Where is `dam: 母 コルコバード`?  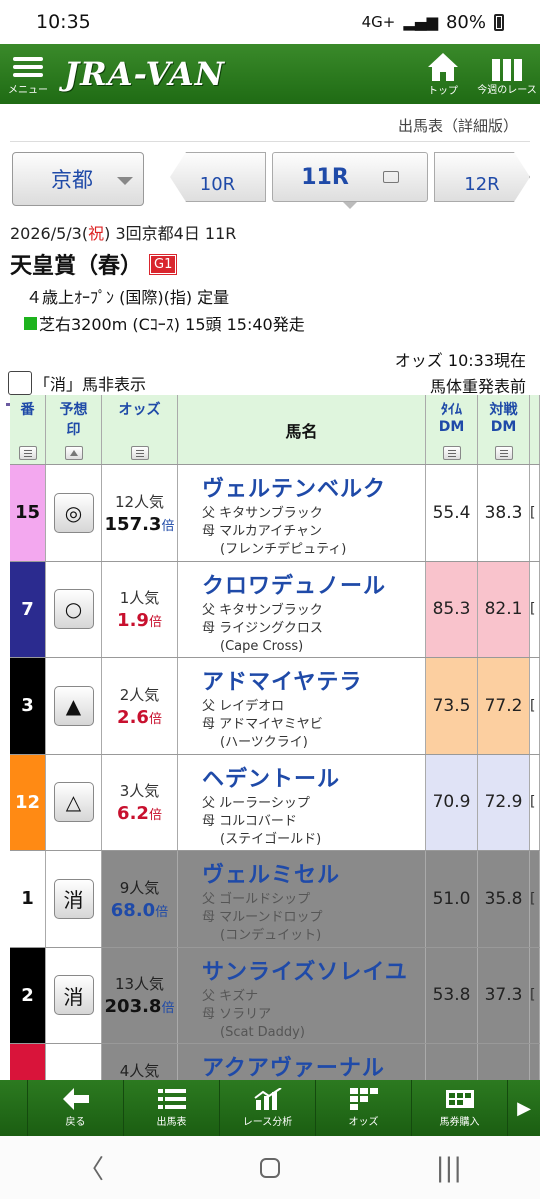
dam: 母 コルコバード is located at coordinates (249, 821).